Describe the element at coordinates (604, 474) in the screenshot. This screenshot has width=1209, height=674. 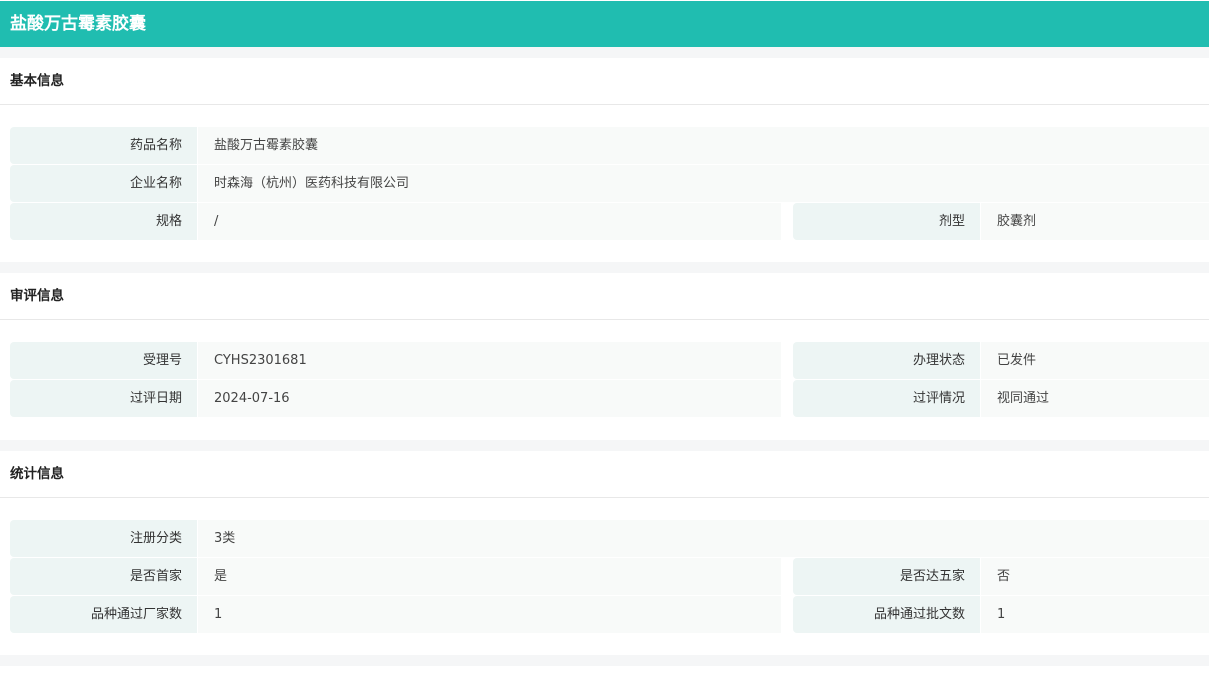
I see `section-title: 统计信息` at that location.